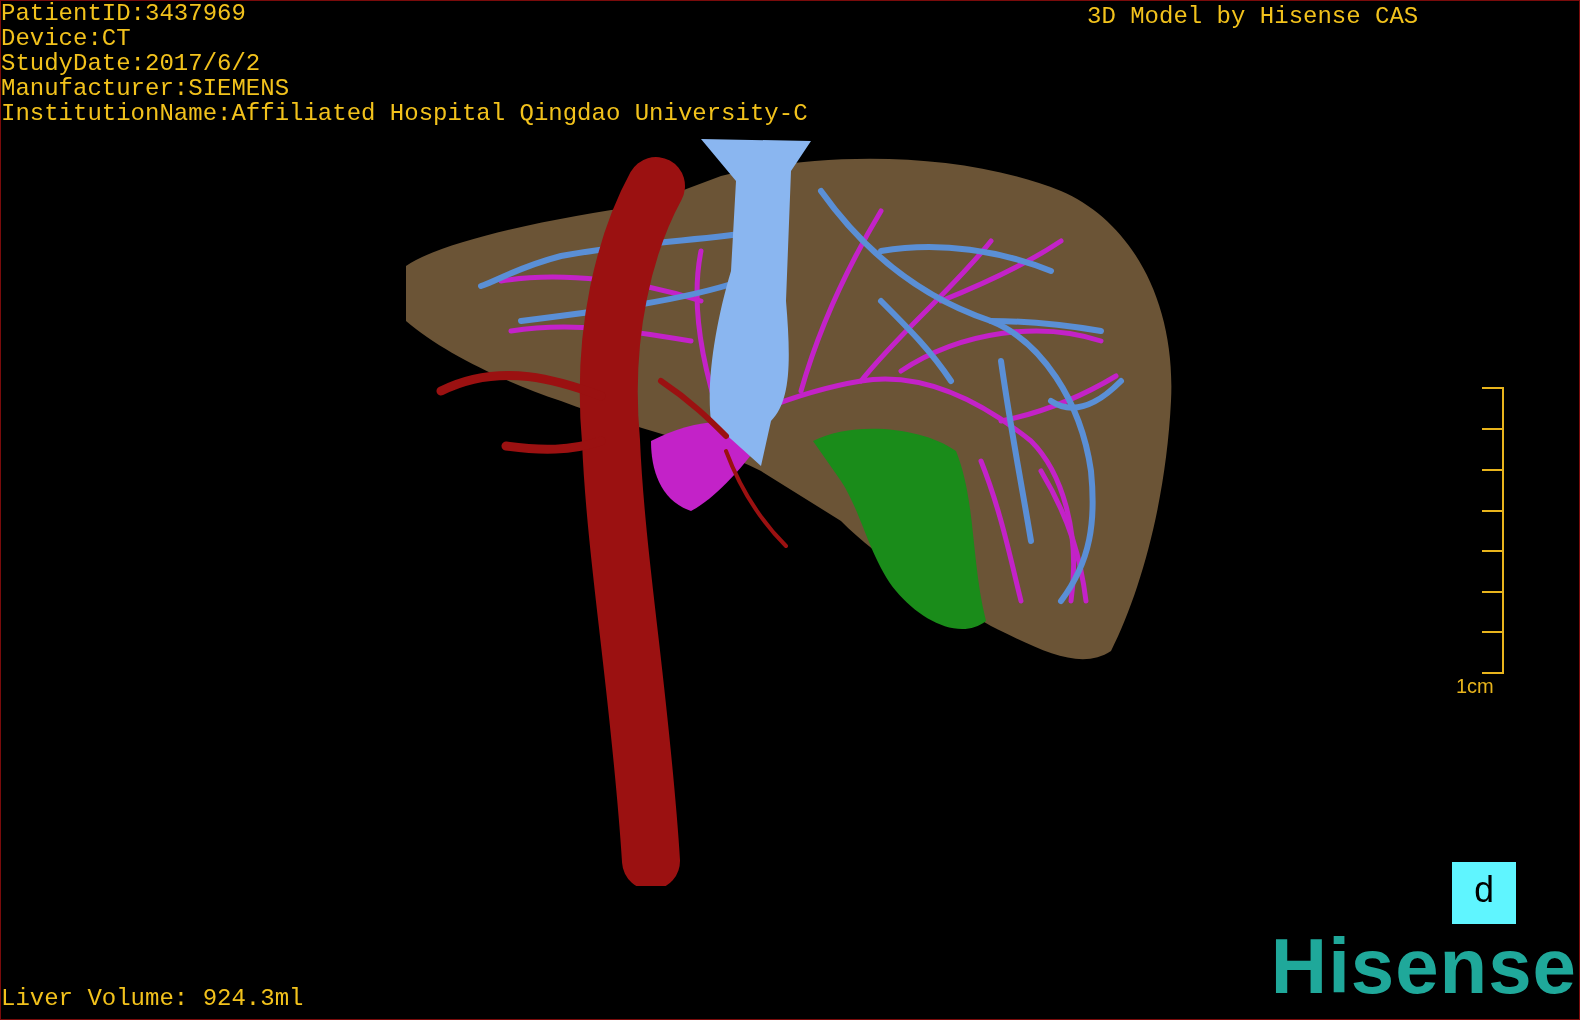  I want to click on orientation-cube: d, so click(1484, 893).